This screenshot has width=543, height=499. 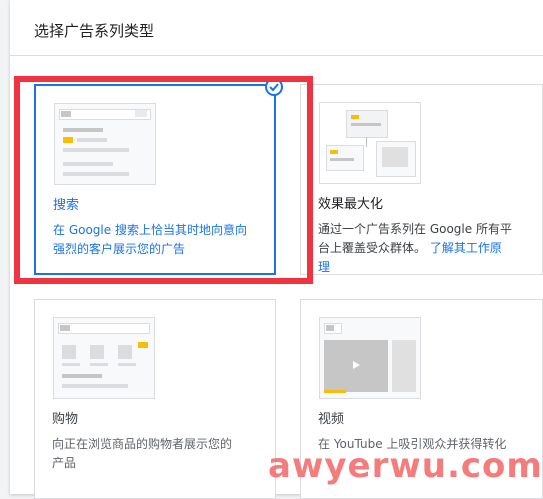 What do you see at coordinates (66, 205) in the screenshot?
I see `card-title-search: 搜索` at bounding box center [66, 205].